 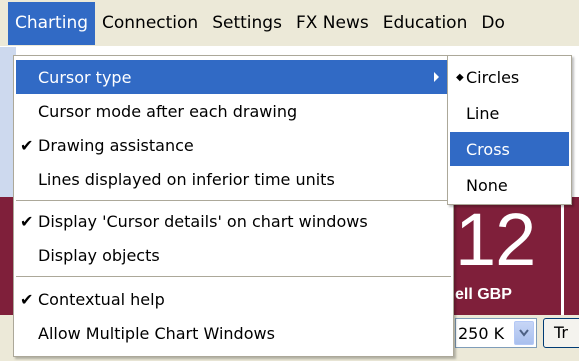 I want to click on menu-item-label: Allow Multiple Chart Windows, so click(x=156, y=333).